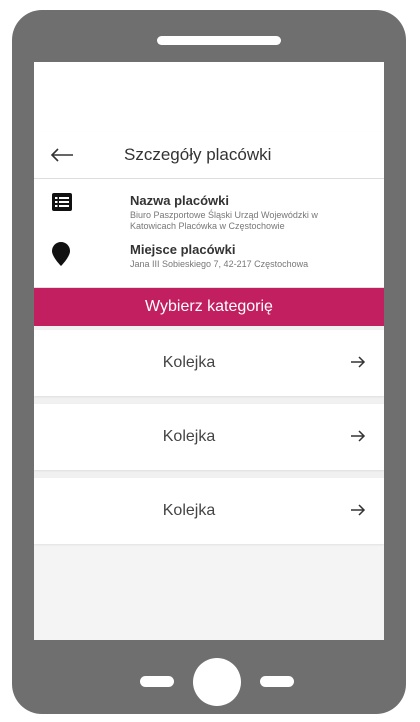  Describe the element at coordinates (209, 307) in the screenshot. I see `choose-category-banner: Wybierz kategorię` at that location.